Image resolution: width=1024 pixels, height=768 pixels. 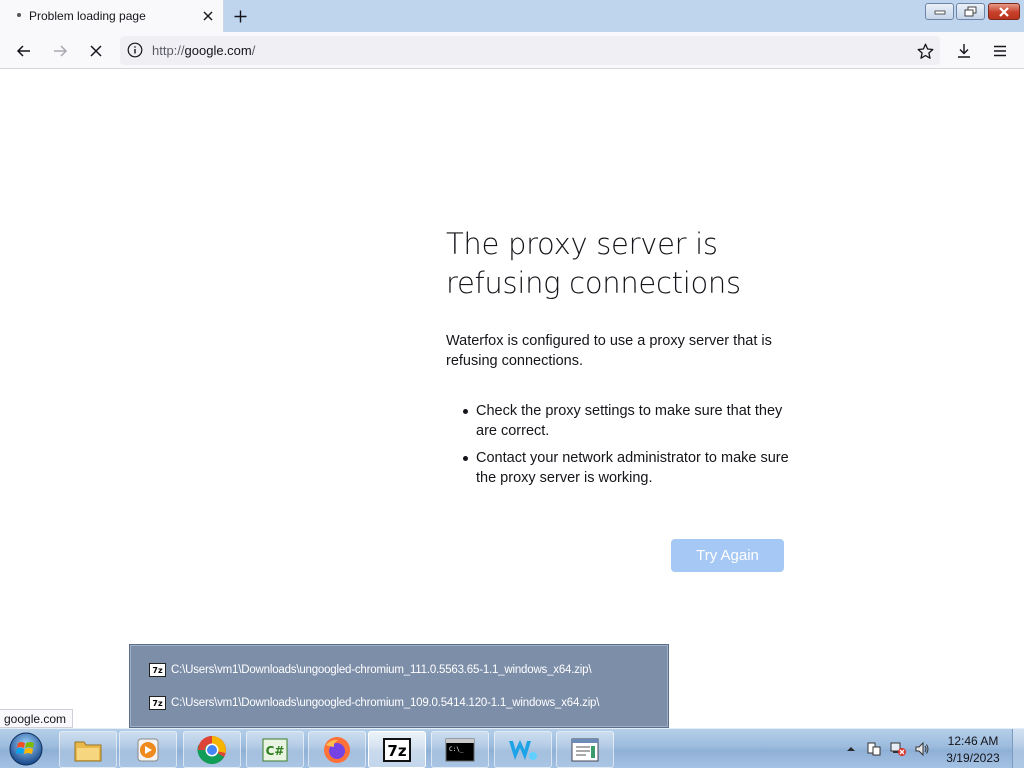 I want to click on restore-button, so click(x=970, y=11).